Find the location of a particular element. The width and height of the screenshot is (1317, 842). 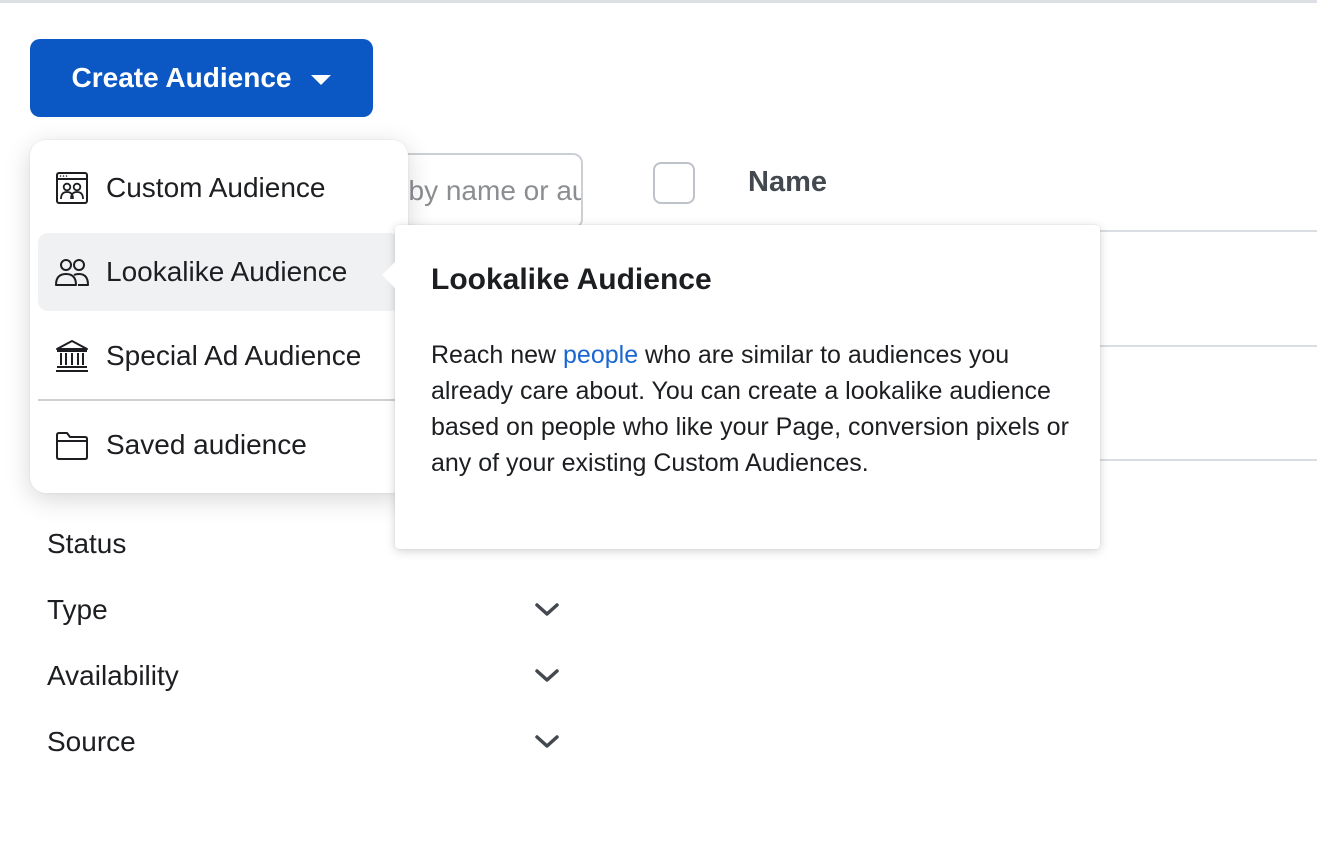

custom-audience-icon is located at coordinates (72, 188).